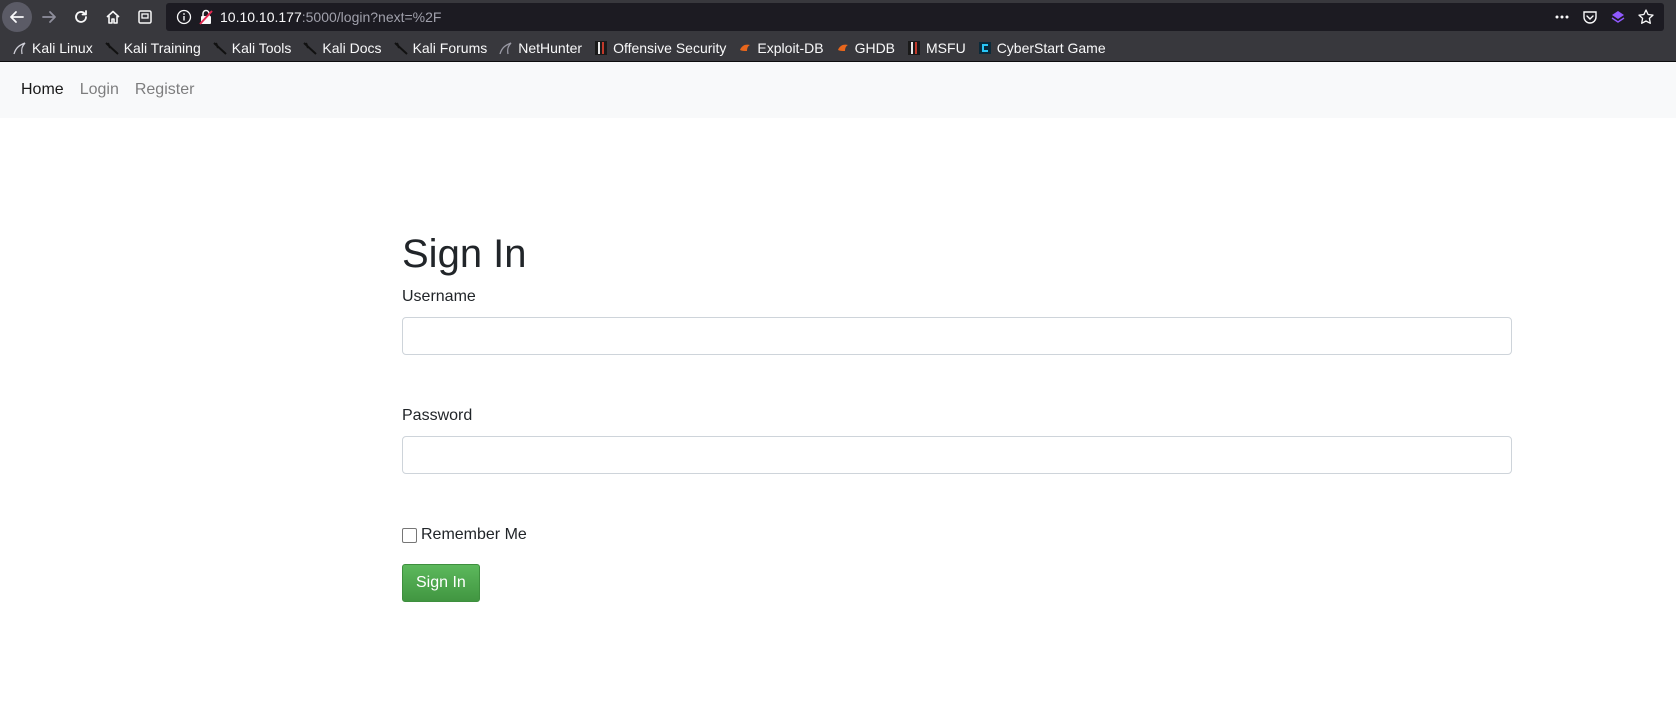  I want to click on page-title: Sign In, so click(464, 254).